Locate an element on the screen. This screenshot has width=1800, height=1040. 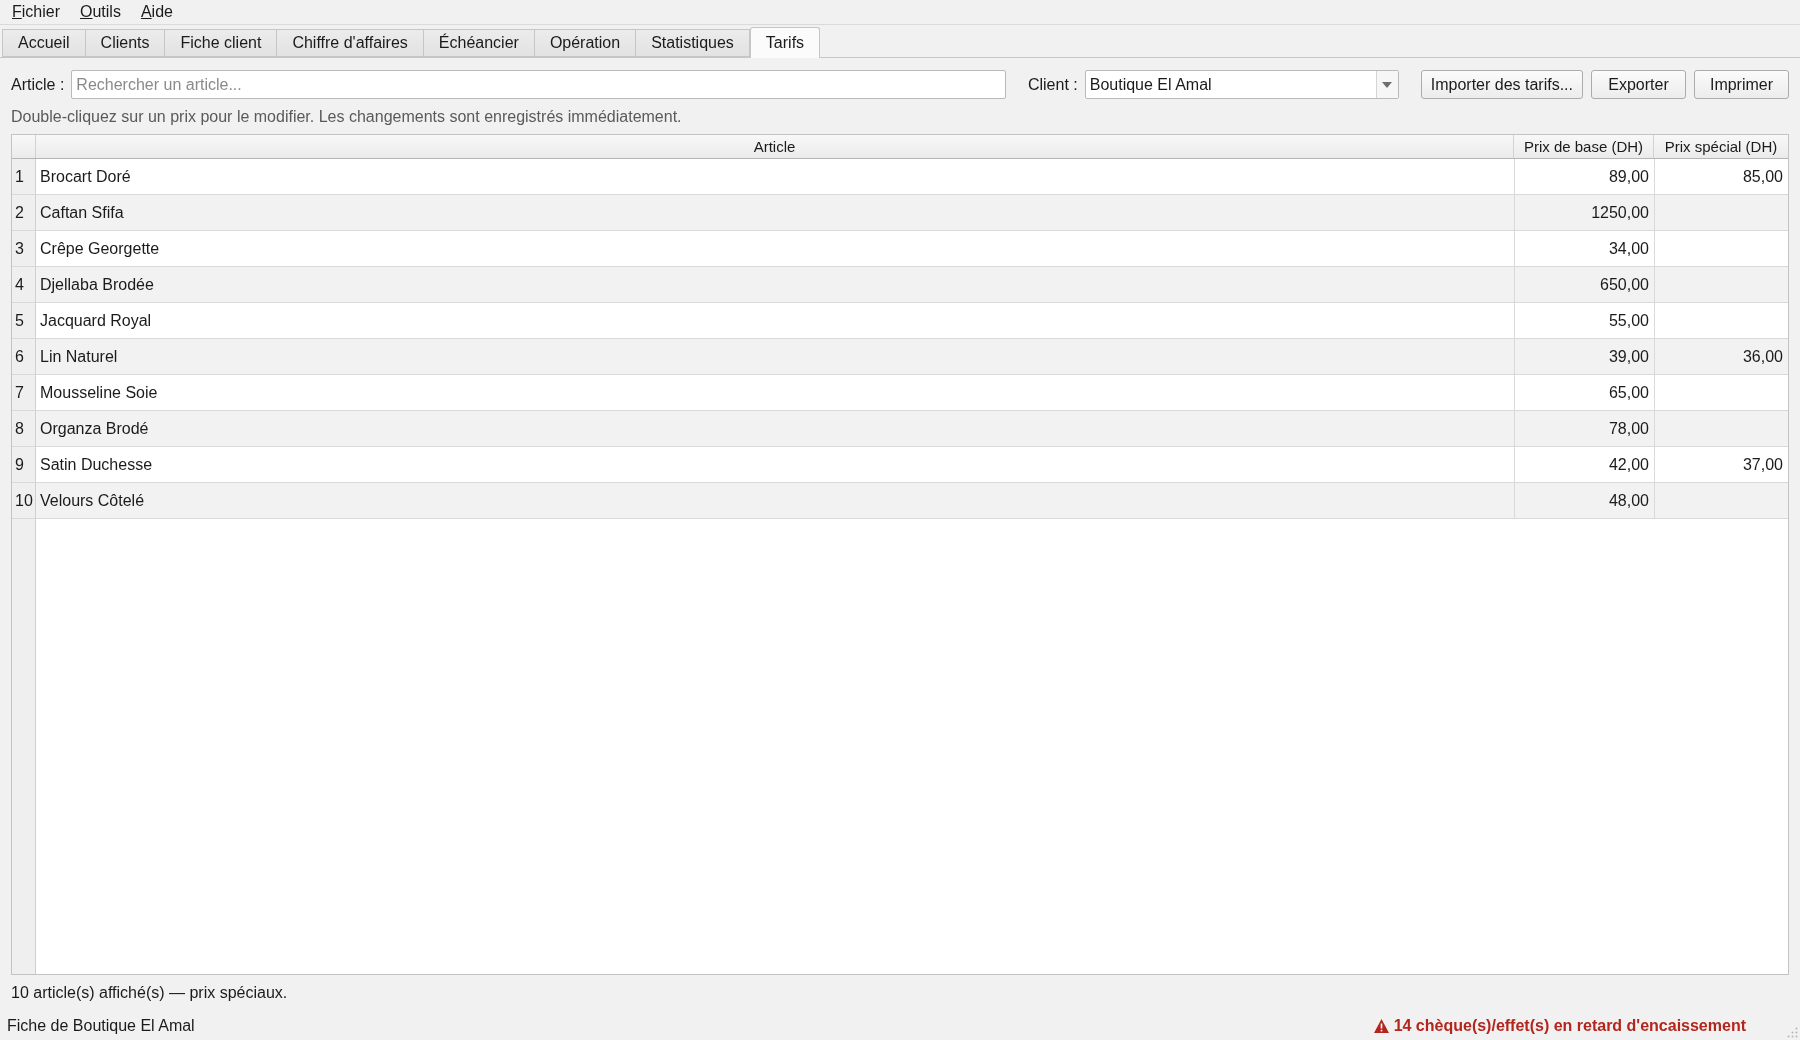
row-number: 6 is located at coordinates (24, 356).